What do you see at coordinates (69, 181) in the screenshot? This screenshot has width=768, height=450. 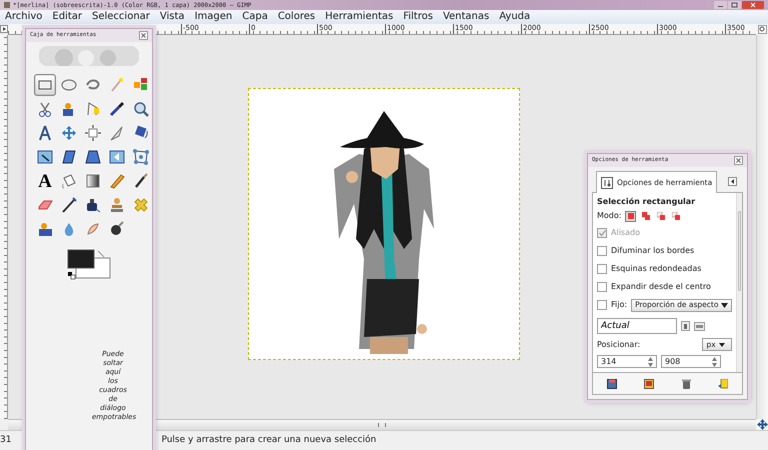 I see `bucket-icon` at bounding box center [69, 181].